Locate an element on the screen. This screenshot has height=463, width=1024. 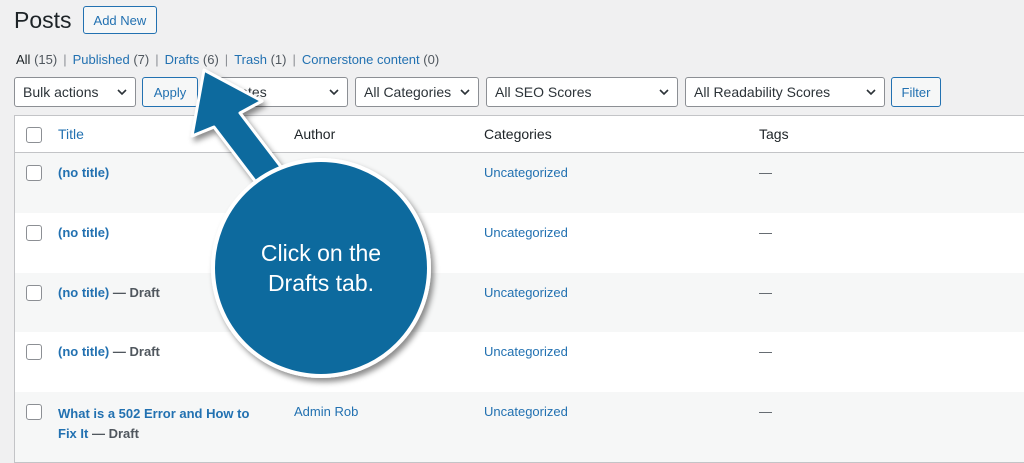
column-categories-header: Categories is located at coordinates (518, 134).